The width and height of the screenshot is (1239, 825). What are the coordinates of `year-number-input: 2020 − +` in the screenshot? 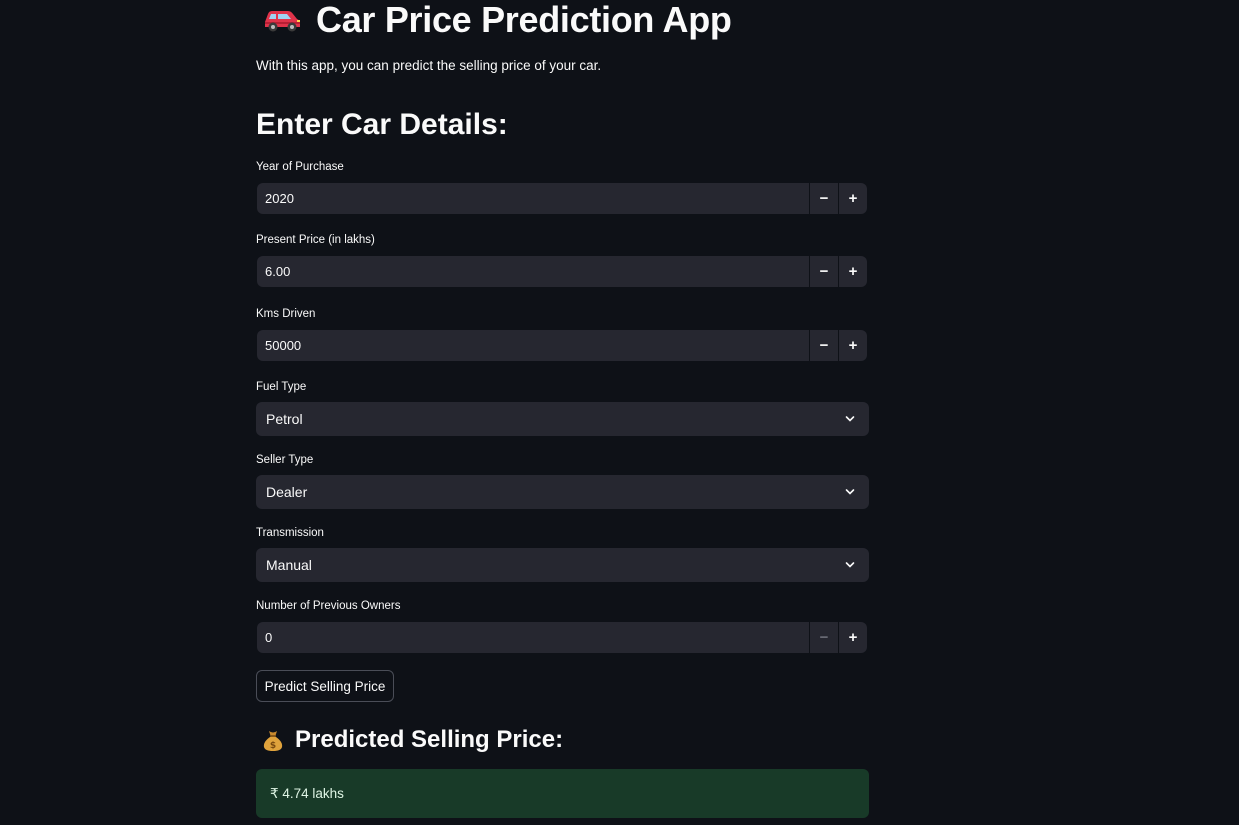 It's located at (562, 198).